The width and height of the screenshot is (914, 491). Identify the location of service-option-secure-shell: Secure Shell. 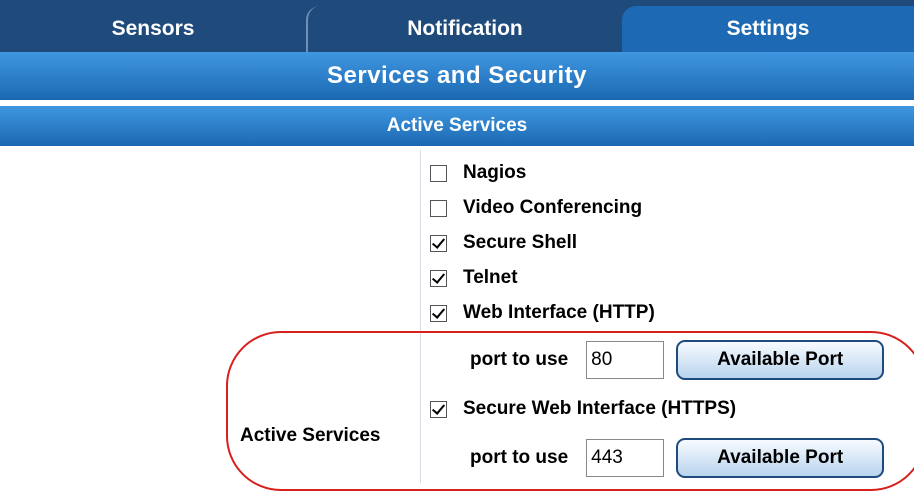
(503, 243).